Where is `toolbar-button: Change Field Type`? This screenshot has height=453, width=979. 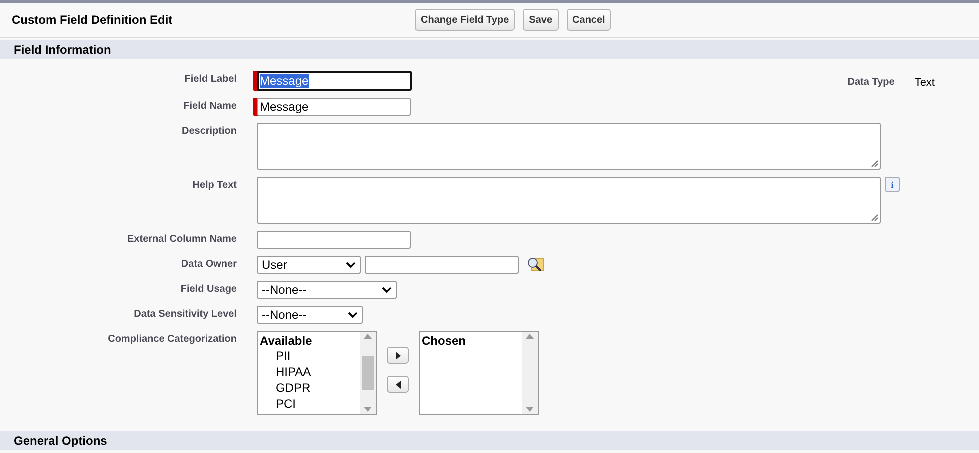 toolbar-button: Change Field Type is located at coordinates (465, 20).